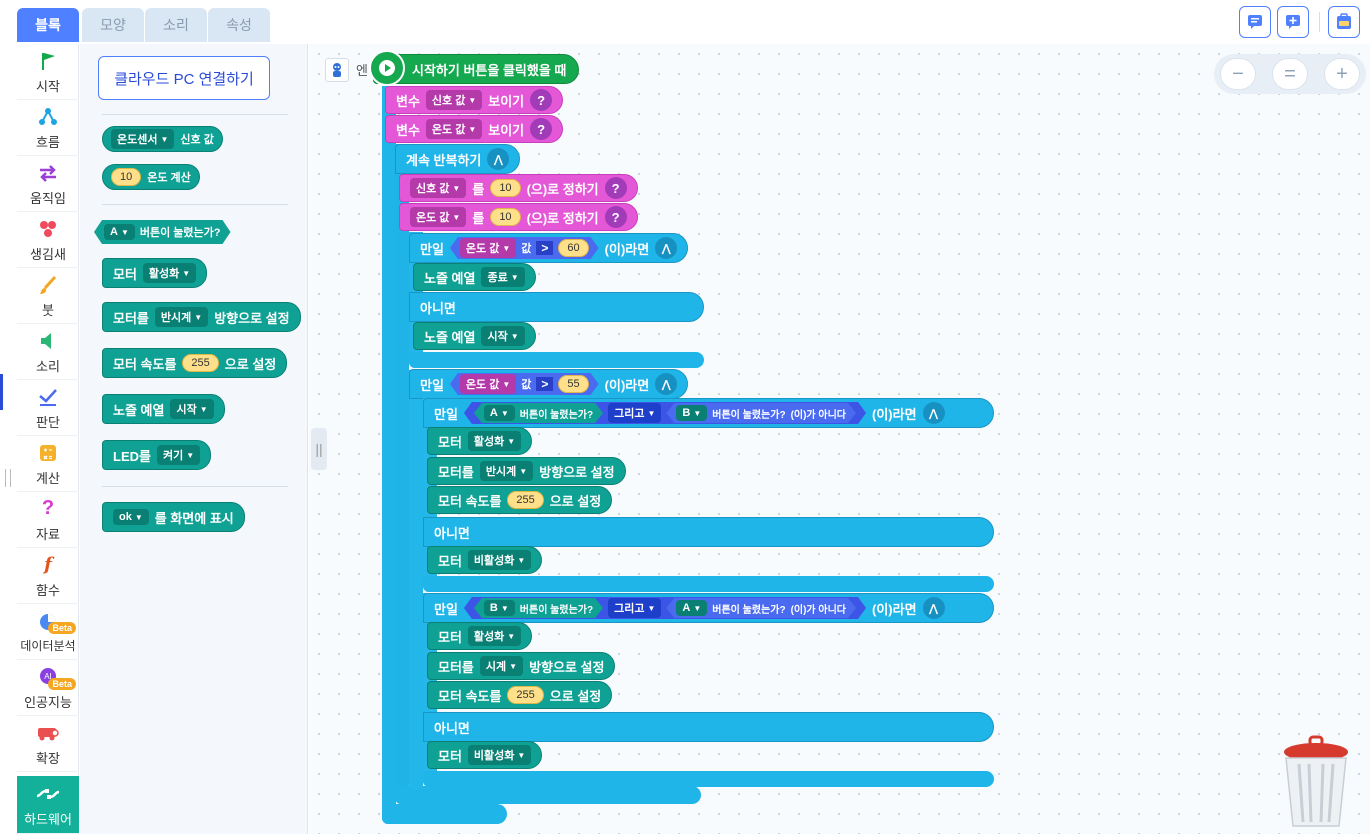 This screenshot has width=1370, height=834. I want to click on resize-handle, so click(8, 478).